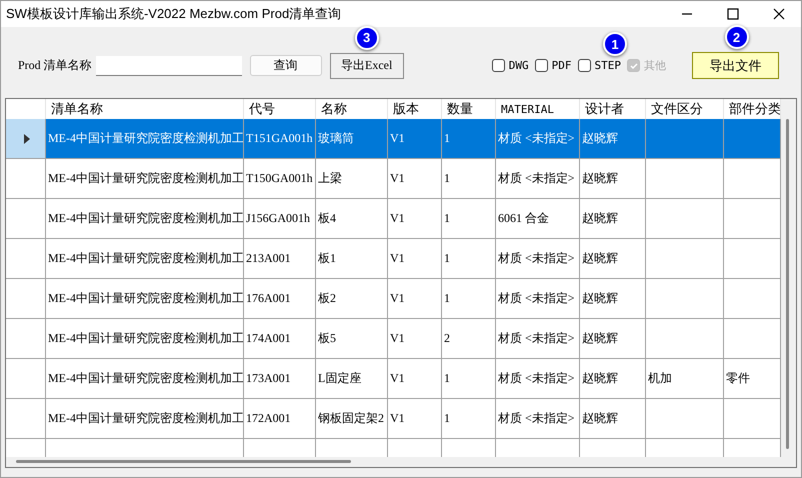 Image resolution: width=802 pixels, height=478 pixels. Describe the element at coordinates (280, 259) in the screenshot. I see `table-cell: 213A001` at that location.